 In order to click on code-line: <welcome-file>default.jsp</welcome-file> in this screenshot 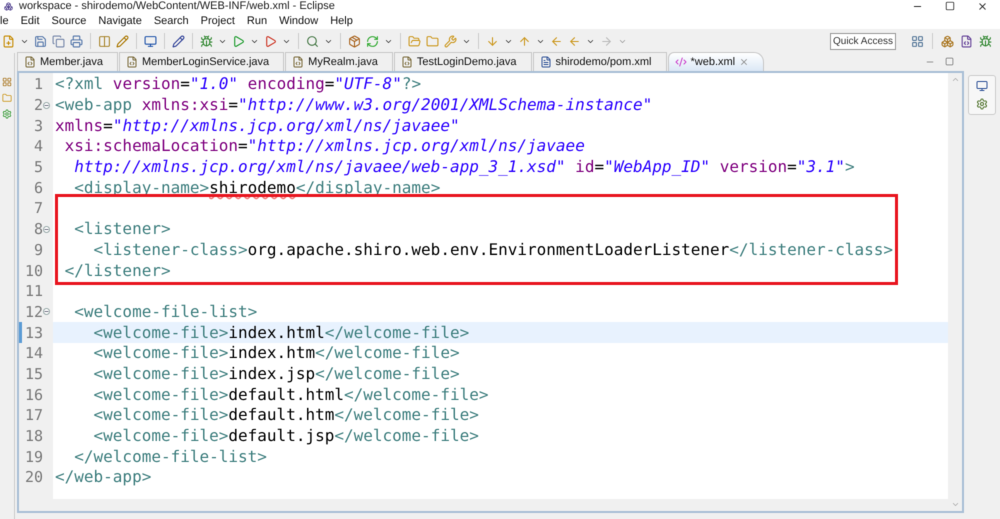, I will do `click(285, 436)`.